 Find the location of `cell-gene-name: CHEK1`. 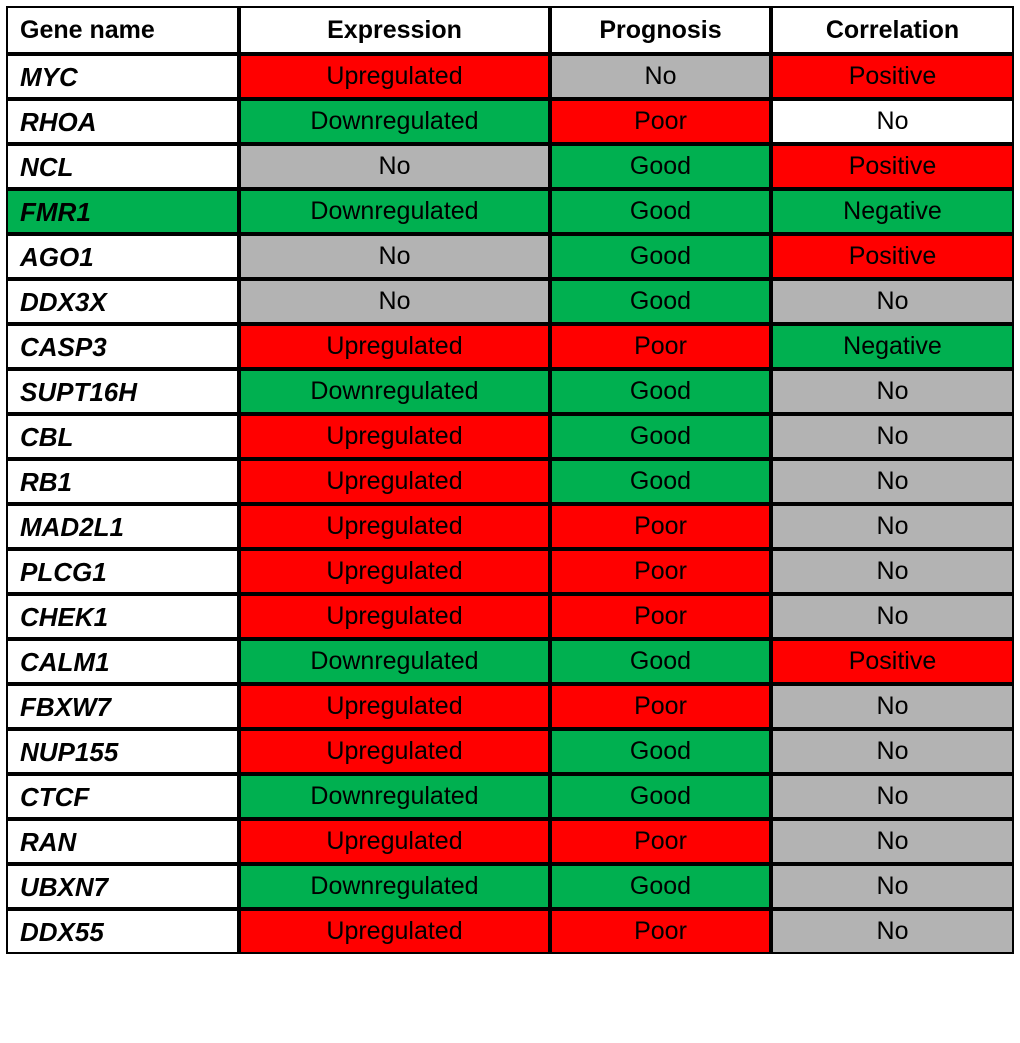

cell-gene-name: CHEK1 is located at coordinates (122, 616).